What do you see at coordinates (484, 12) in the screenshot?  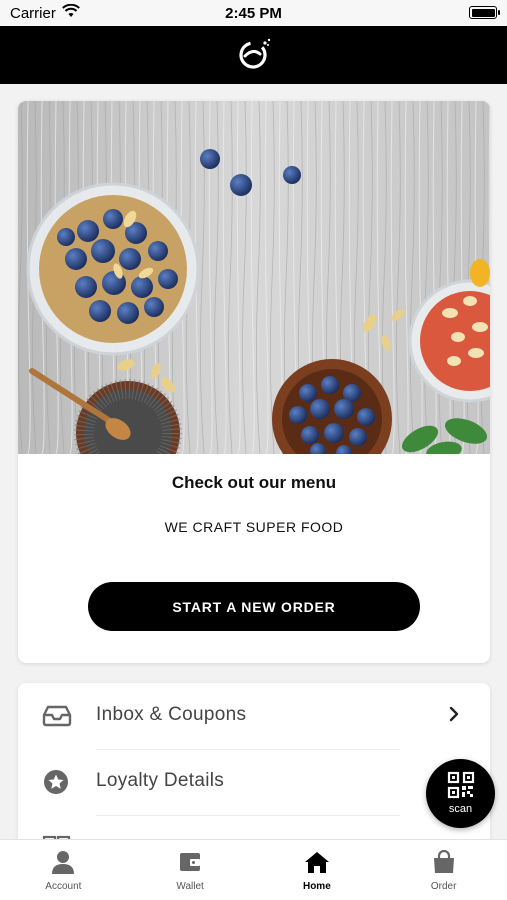 I see `battery-icon` at bounding box center [484, 12].